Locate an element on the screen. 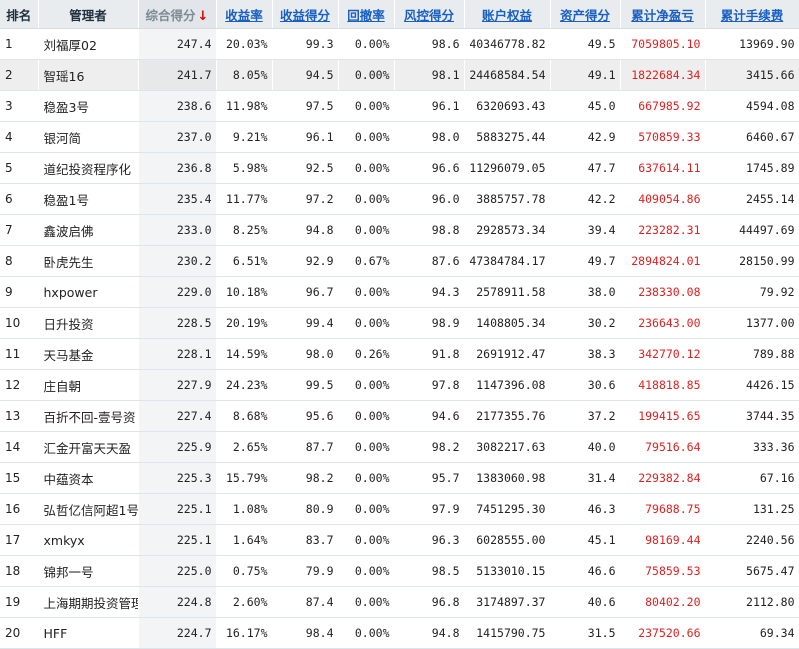 This screenshot has height=649, width=799. cell-manager: 锦邦一号 is located at coordinates (88, 571).